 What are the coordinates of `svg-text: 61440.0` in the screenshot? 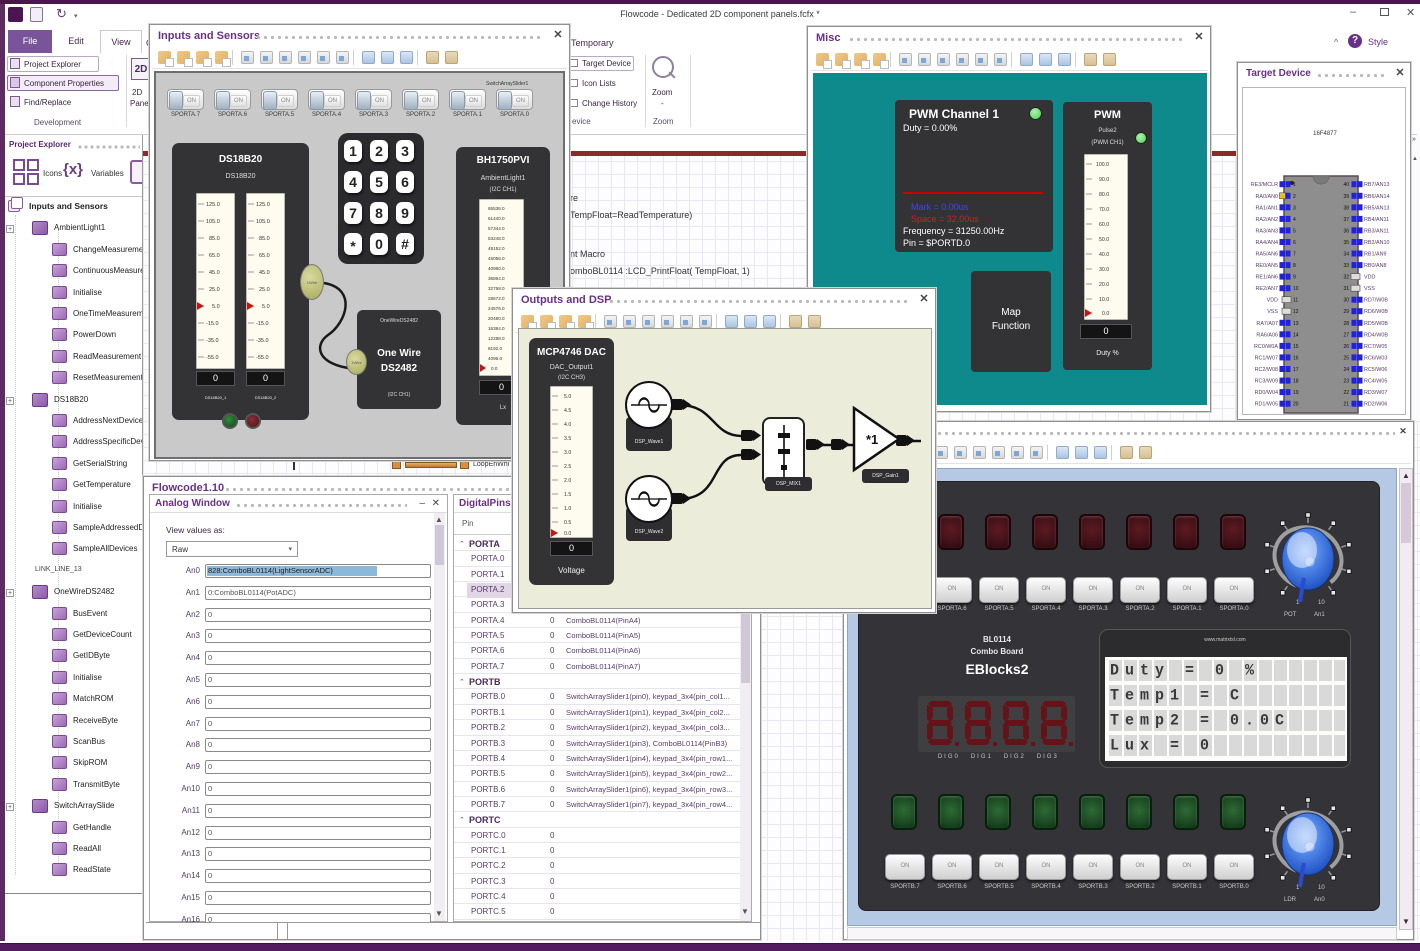 It's located at (496, 218).